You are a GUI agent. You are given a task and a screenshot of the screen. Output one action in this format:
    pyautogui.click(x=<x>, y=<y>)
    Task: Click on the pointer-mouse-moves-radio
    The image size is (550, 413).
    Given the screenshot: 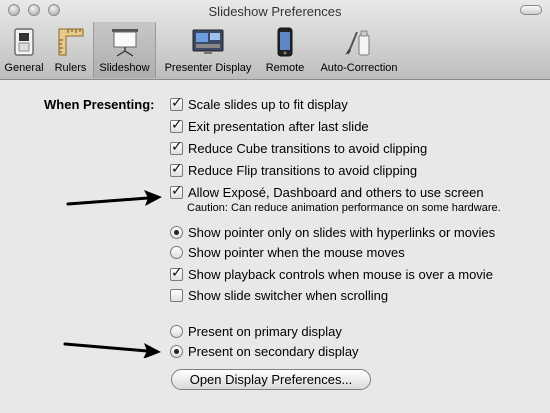 What is the action you would take?
    pyautogui.click(x=176, y=252)
    